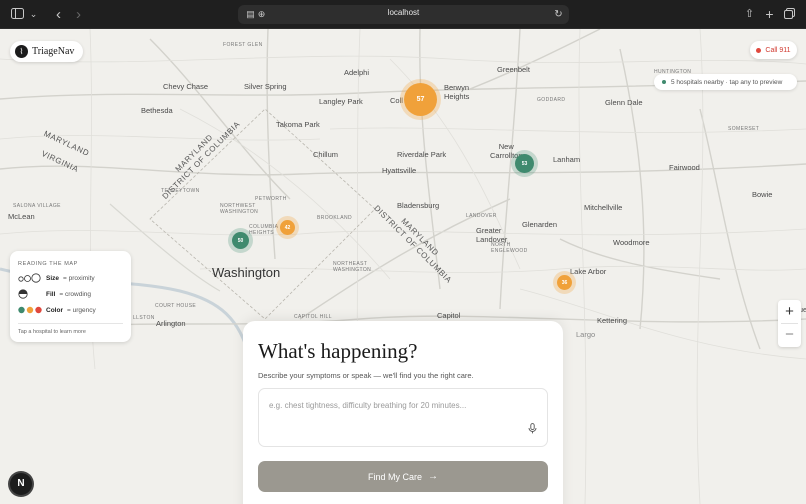  Describe the element at coordinates (186, 86) in the screenshot. I see `map-label: Chevy Chase` at that location.